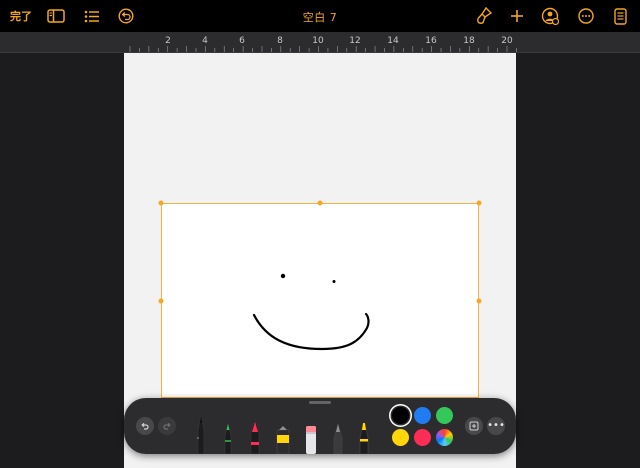  Describe the element at coordinates (422, 415) in the screenshot. I see `color-swatch-blue` at that location.